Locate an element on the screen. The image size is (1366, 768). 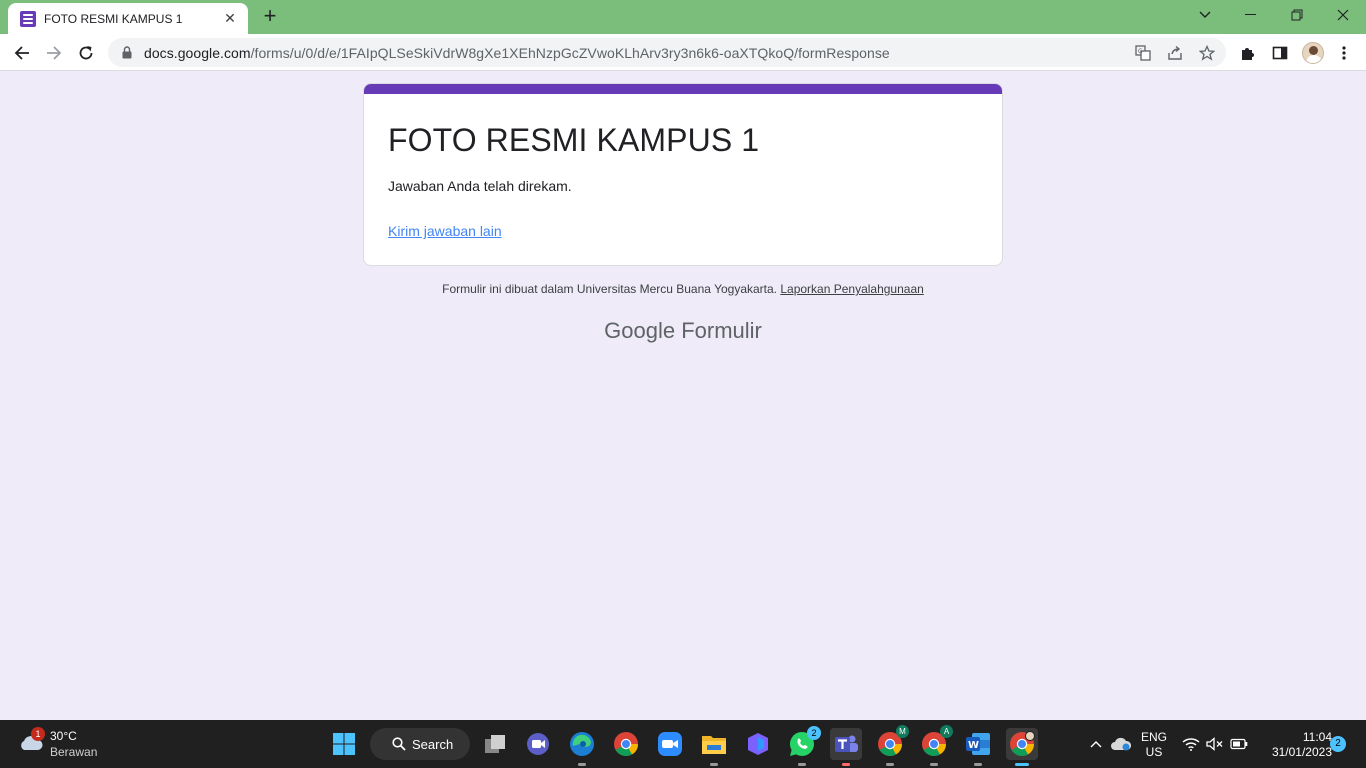
notification-center-badge: 2 is located at coordinates (1338, 744).